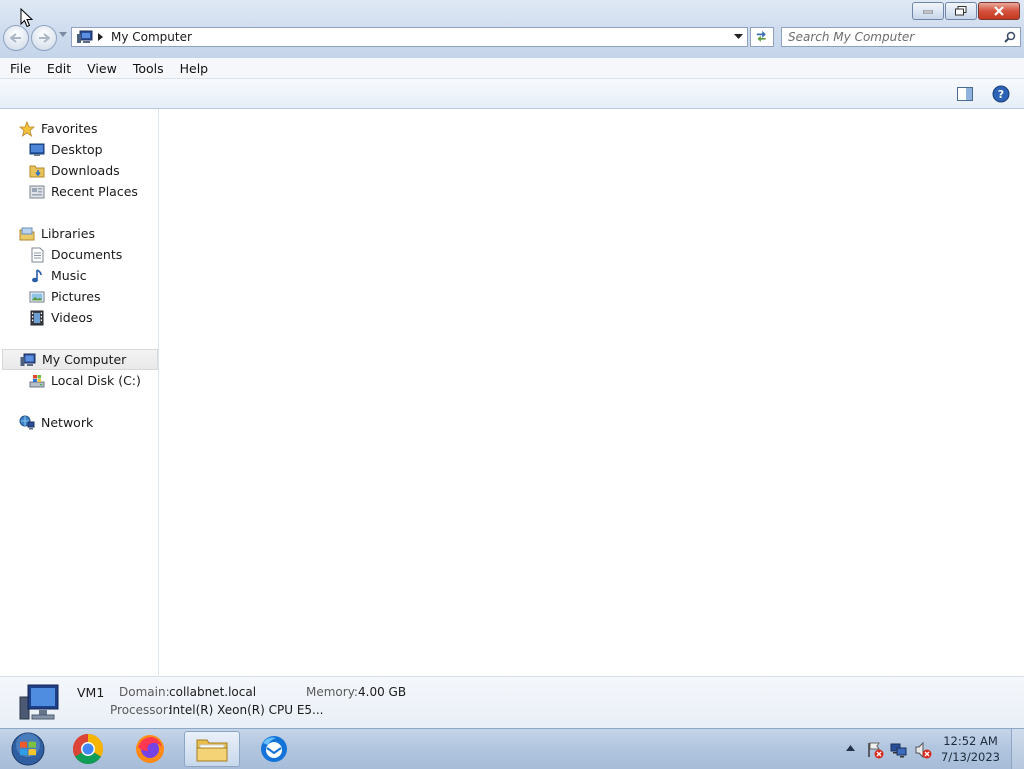 This screenshot has width=1024, height=769. Describe the element at coordinates (87, 254) in the screenshot. I see `nav-item-documents-label: Documents` at that location.